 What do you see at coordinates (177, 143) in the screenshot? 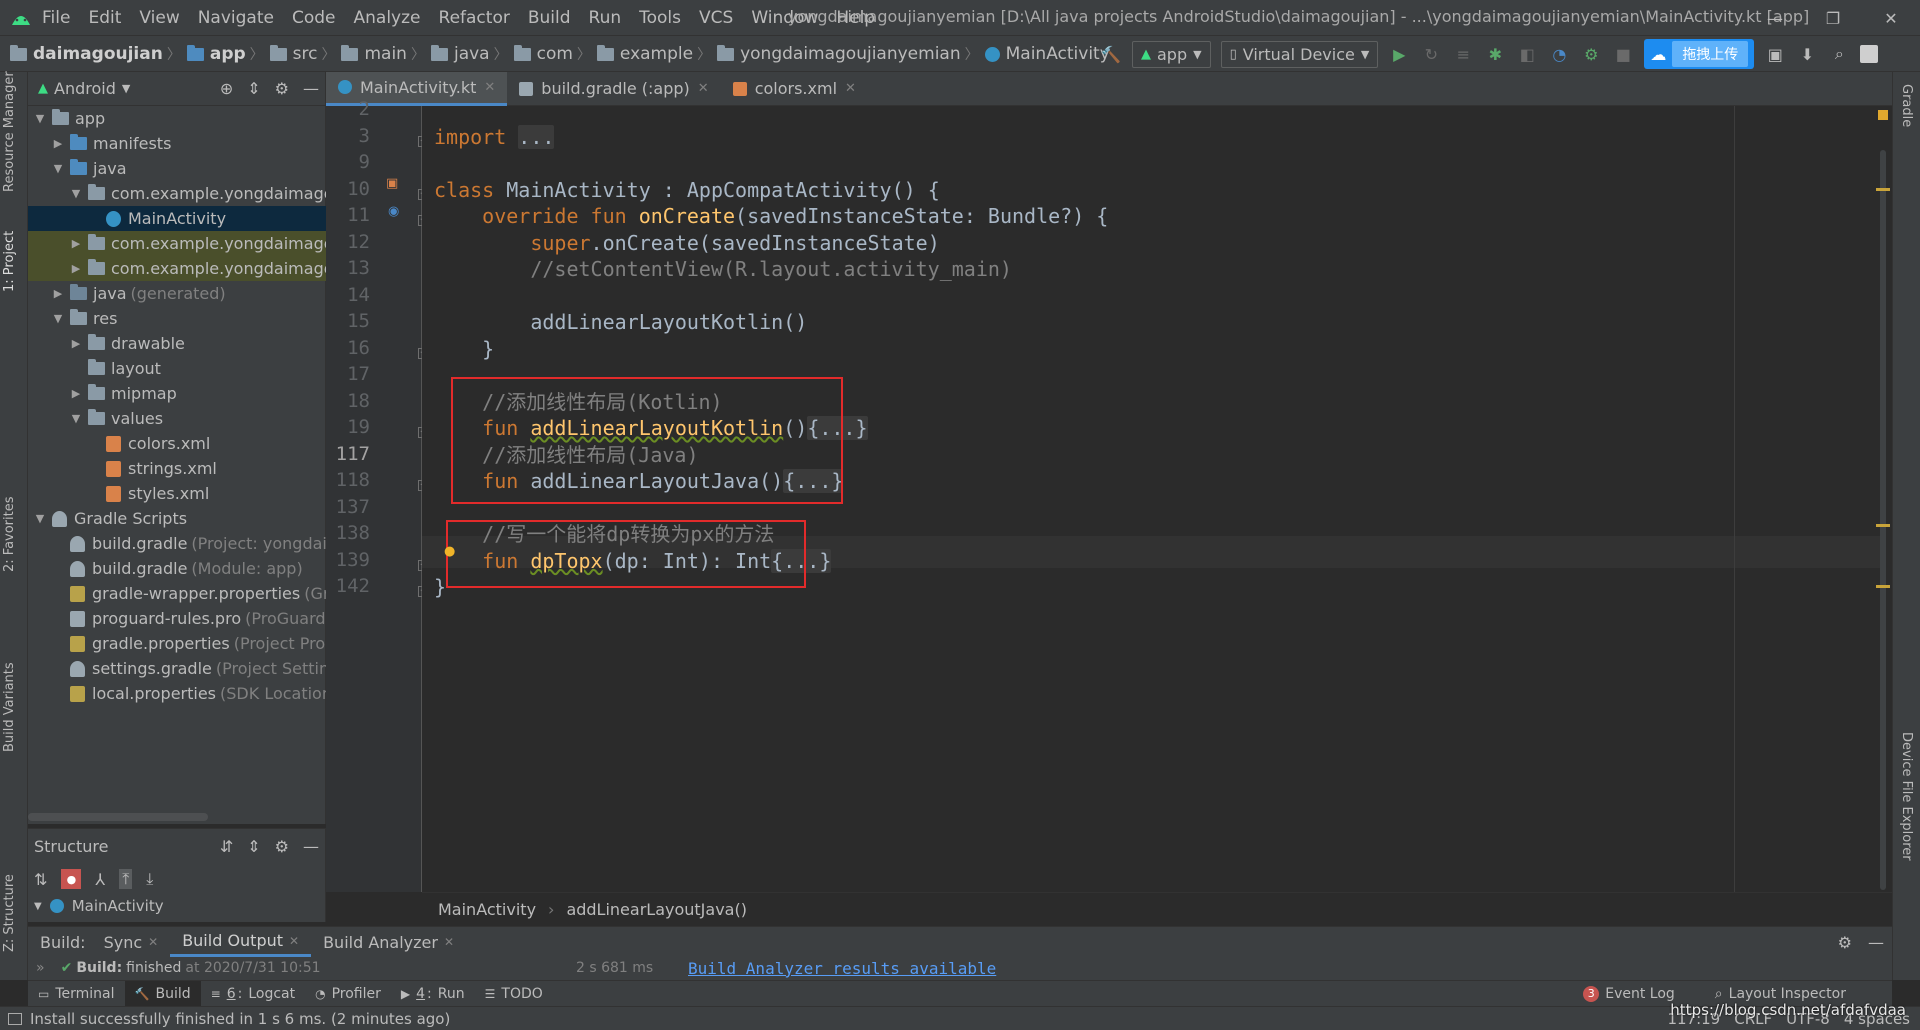
I see `tree-item: ▶ manifests` at bounding box center [177, 143].